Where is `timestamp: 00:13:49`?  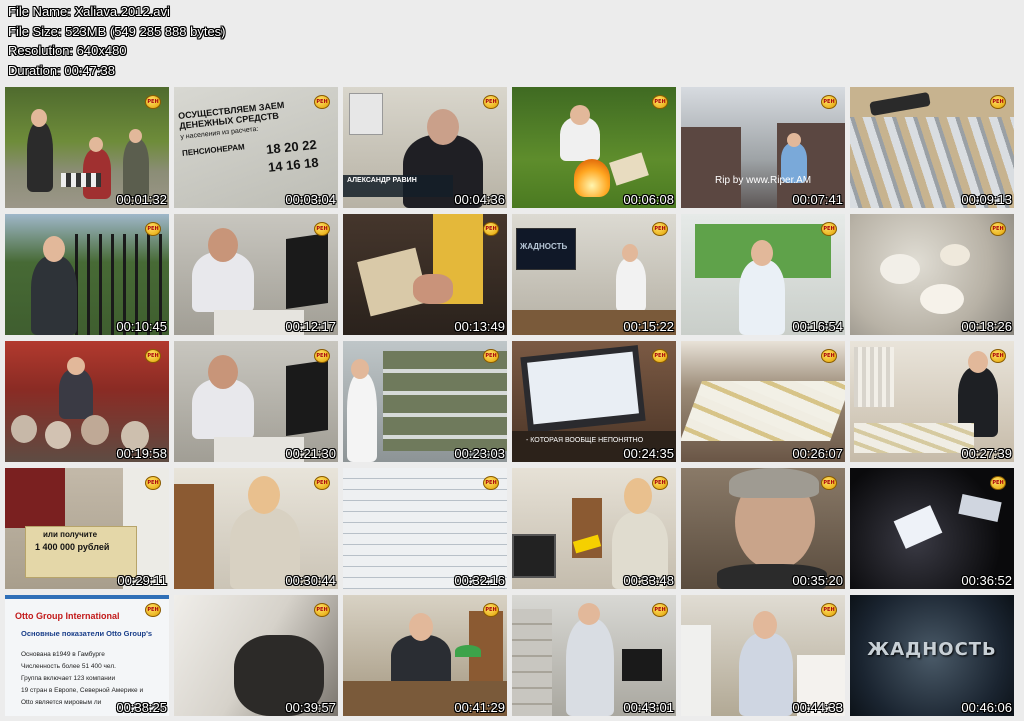
timestamp: 00:13:49 is located at coordinates (479, 326).